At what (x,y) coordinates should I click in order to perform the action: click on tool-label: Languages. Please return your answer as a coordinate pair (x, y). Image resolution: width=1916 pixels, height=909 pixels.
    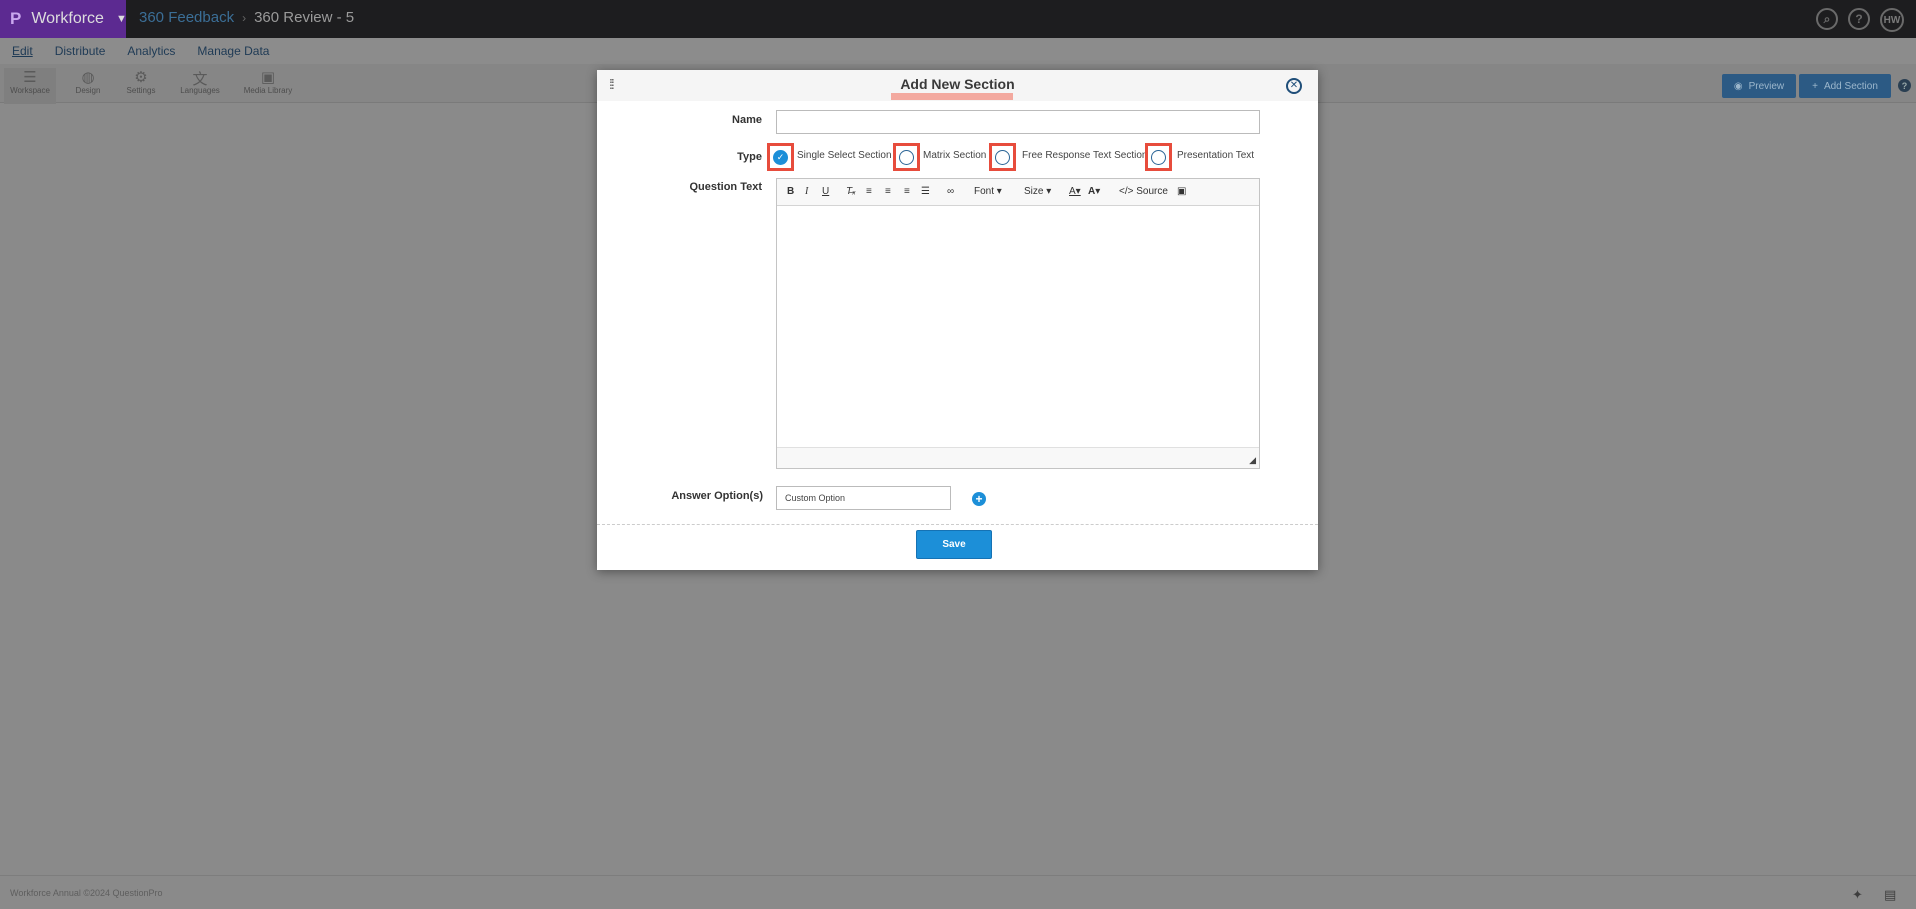
    Looking at the image, I should click on (200, 90).